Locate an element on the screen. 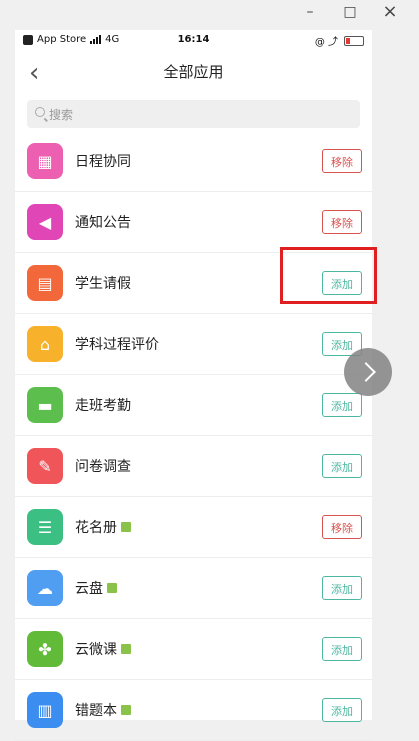 This screenshot has height=741, width=419. app-name: 花名册 is located at coordinates (103, 527).